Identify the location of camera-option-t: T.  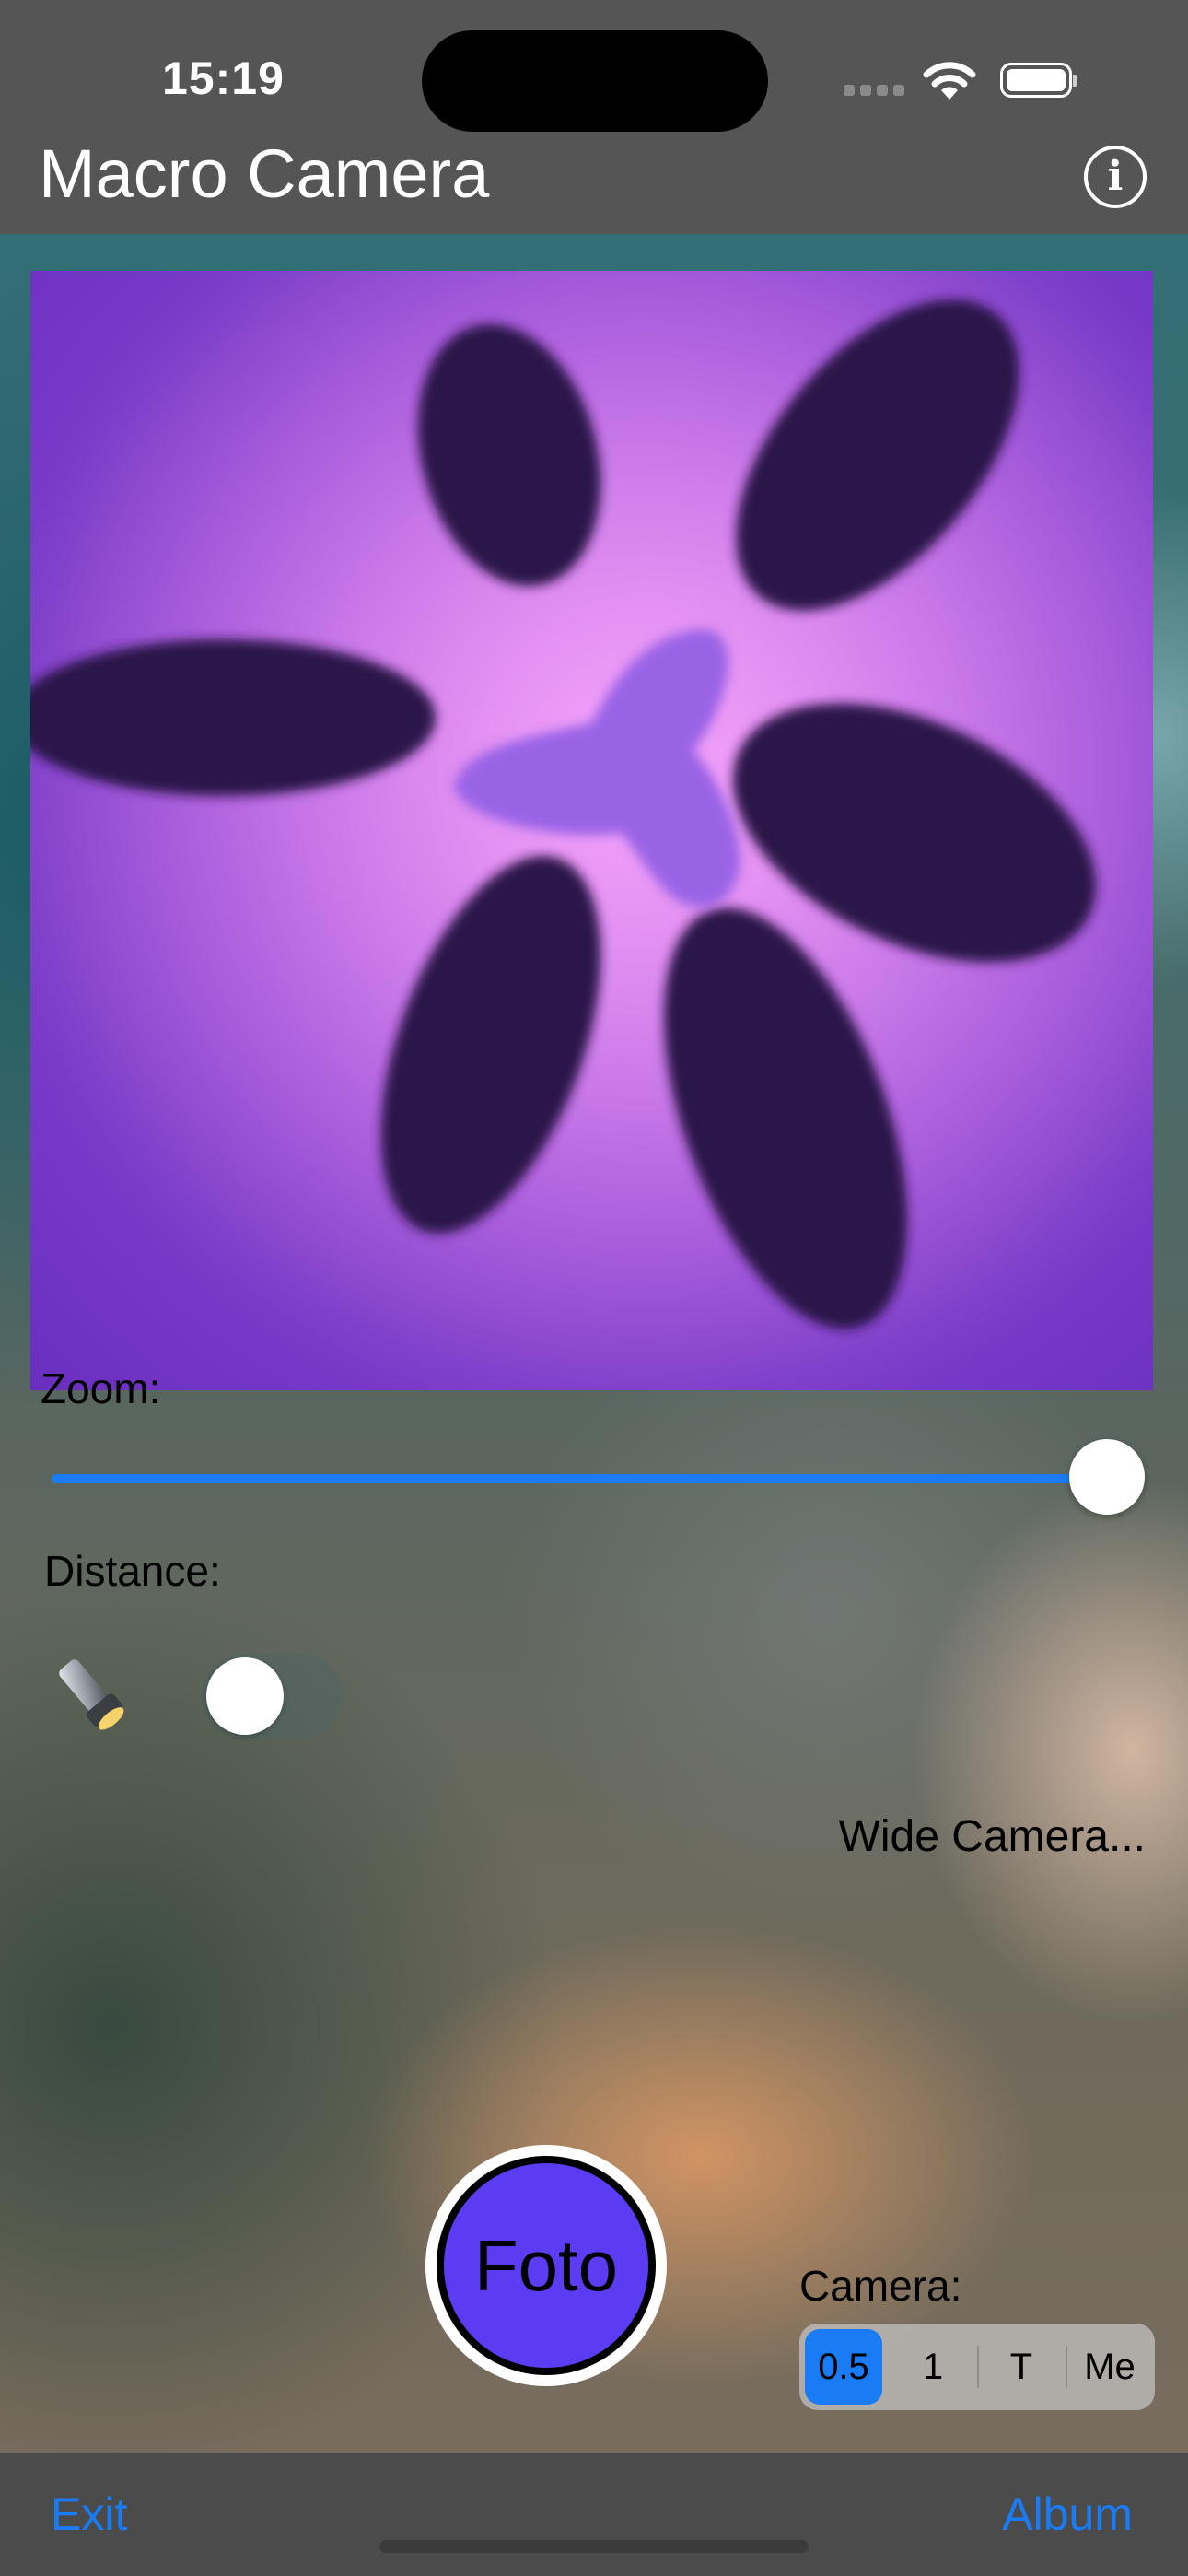
(1021, 2367).